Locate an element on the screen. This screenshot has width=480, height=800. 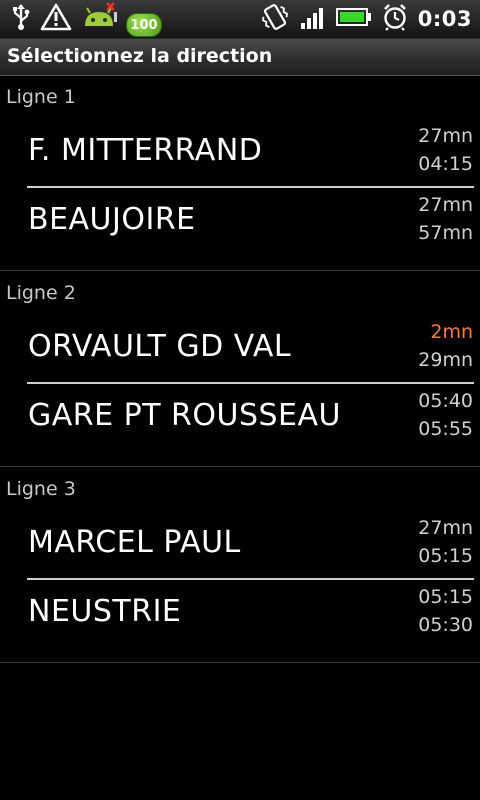
vibrate-icon is located at coordinates (275, 19).